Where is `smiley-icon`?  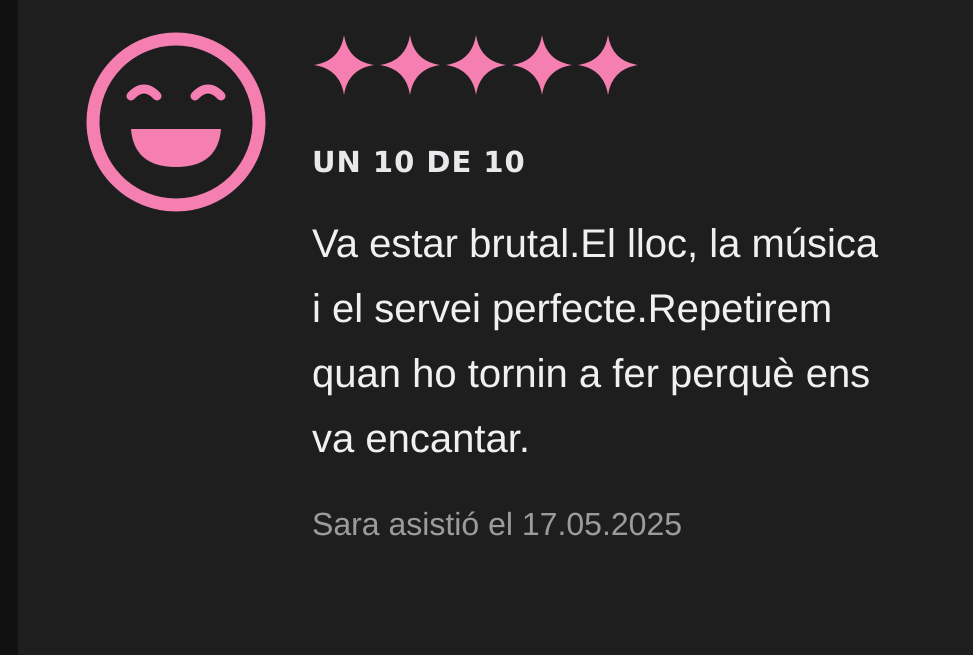 smiley-icon is located at coordinates (176, 122).